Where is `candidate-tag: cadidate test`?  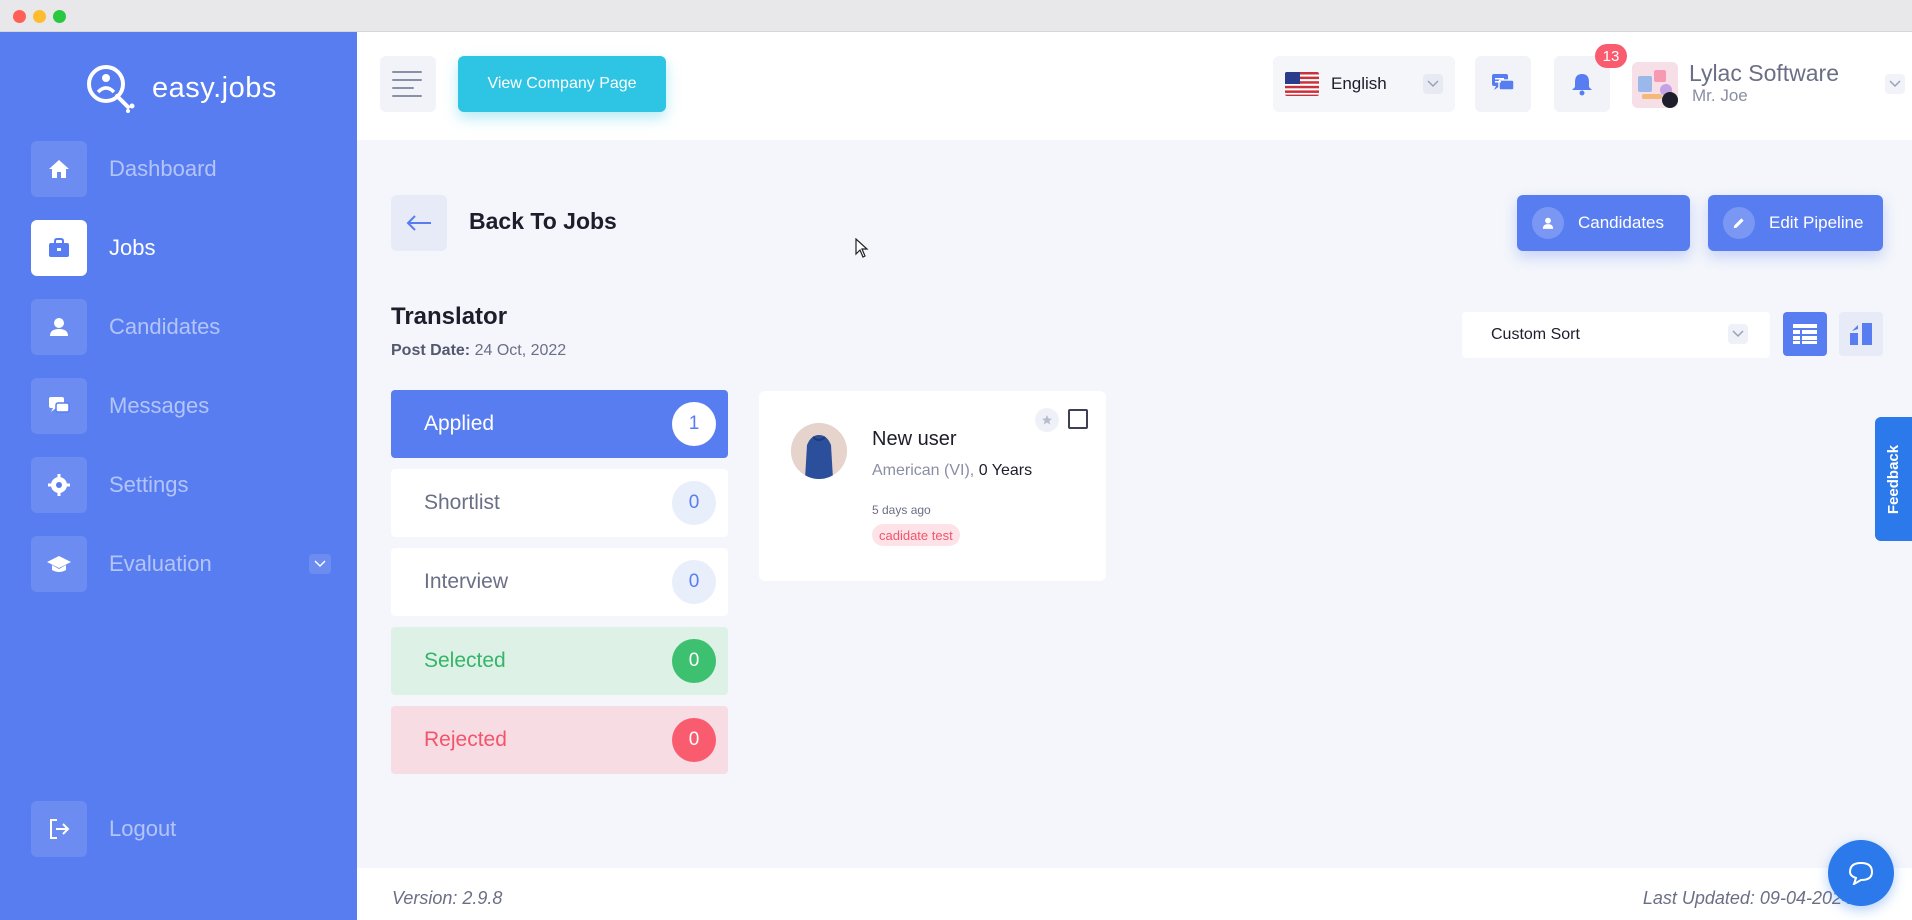
candidate-tag: cadidate test is located at coordinates (916, 535).